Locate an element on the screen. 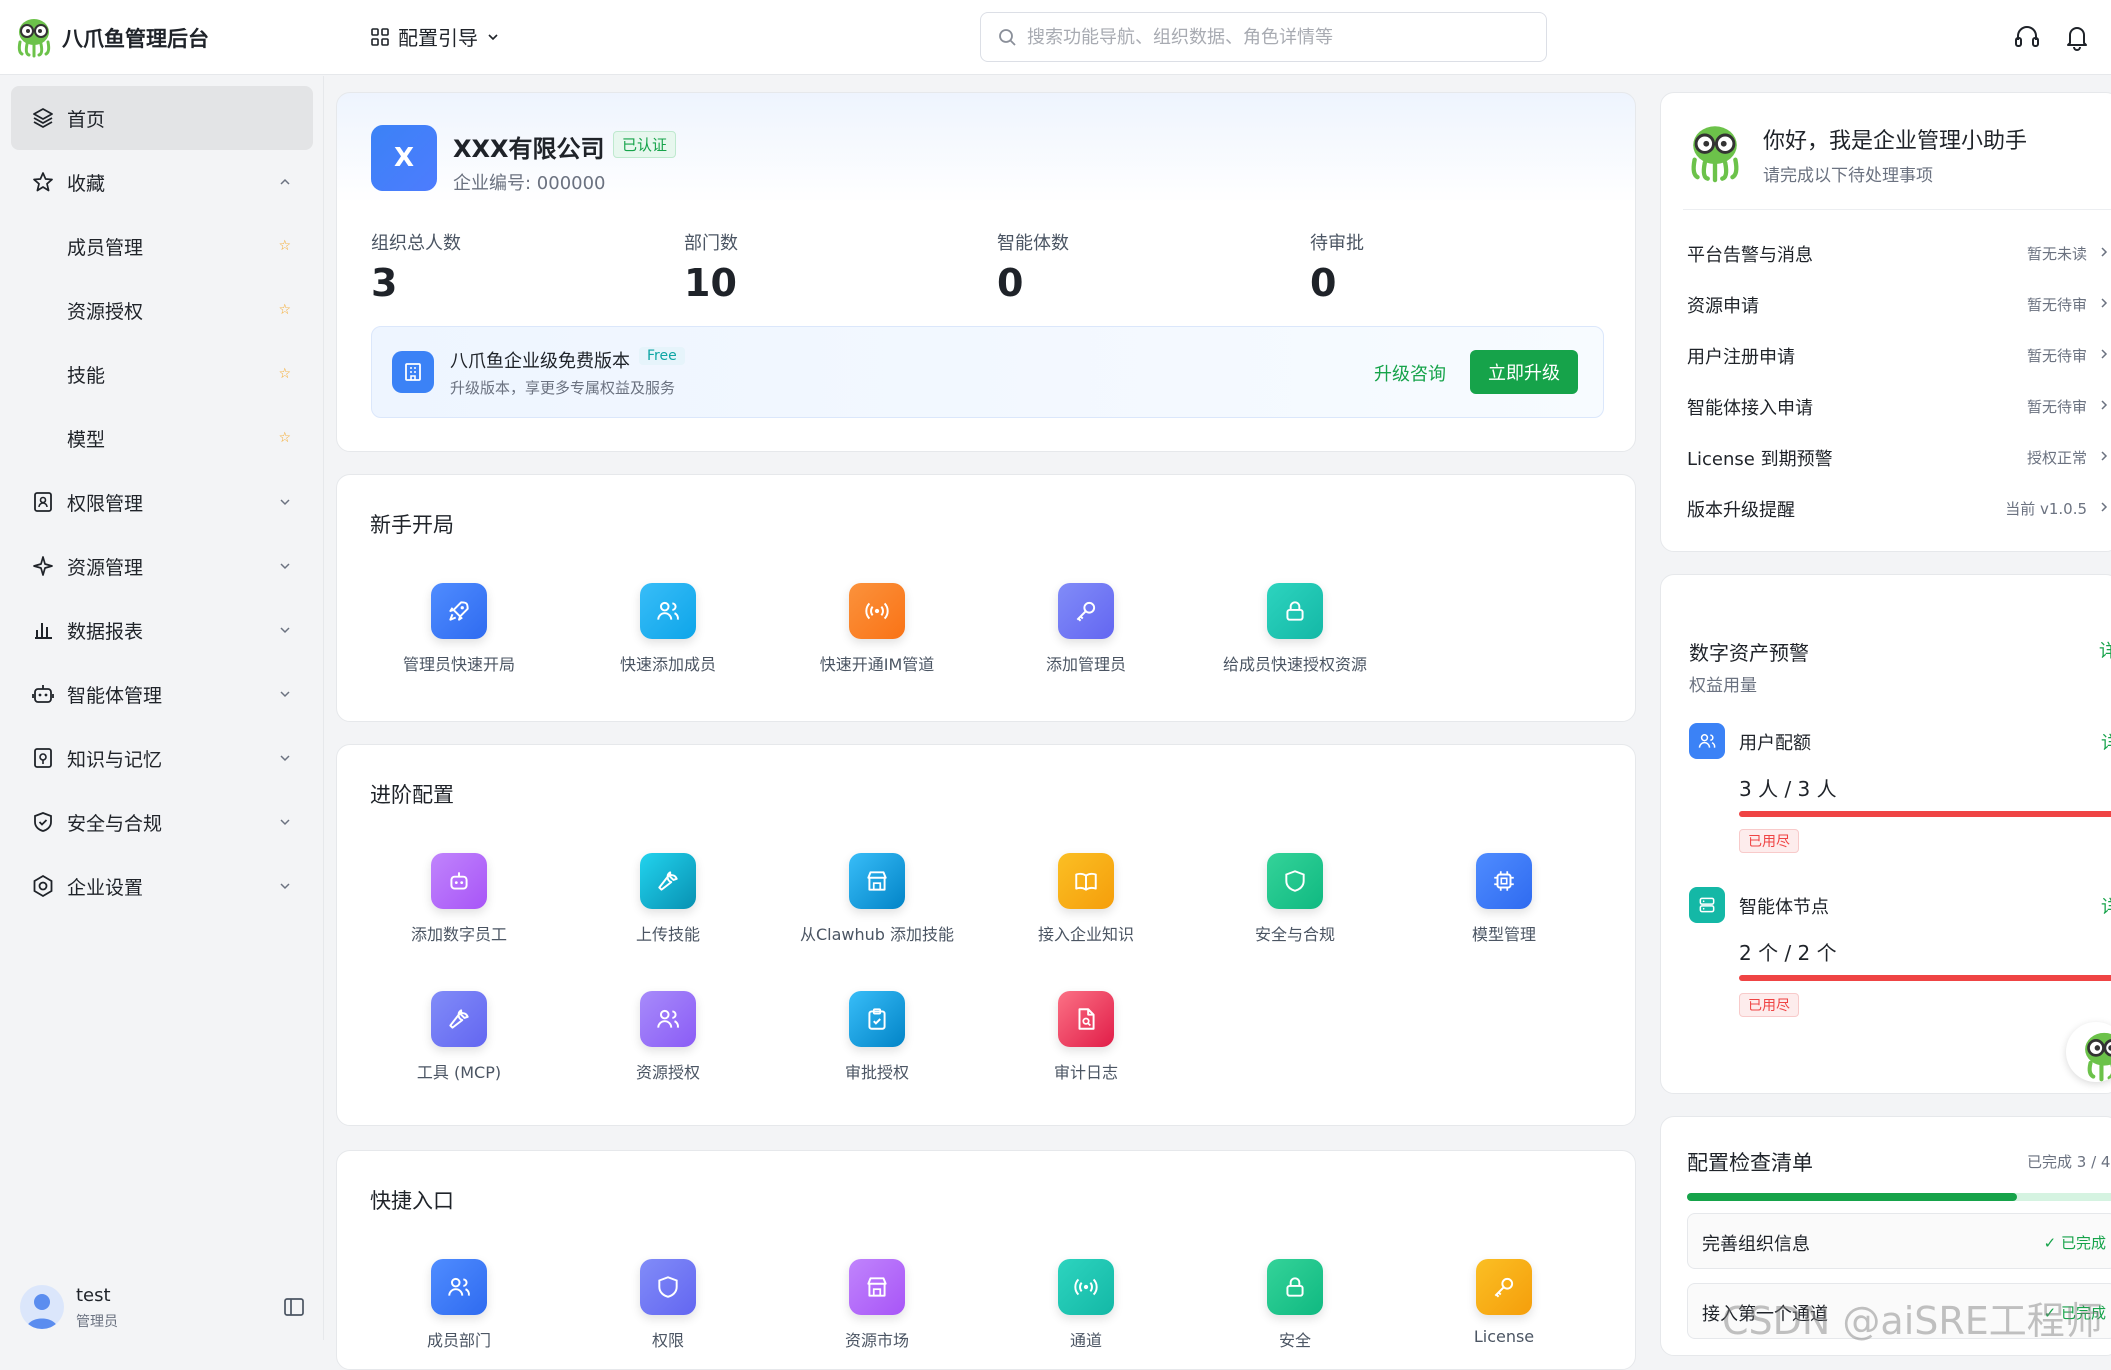 Image resolution: width=2111 pixels, height=1370 pixels. quick-action-tile: 通道 is located at coordinates (1086, 1314).